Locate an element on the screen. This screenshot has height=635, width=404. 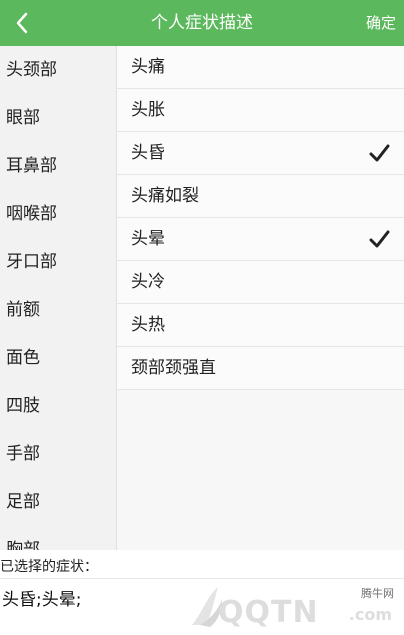
category-item: 胸部 is located at coordinates (58, 538).